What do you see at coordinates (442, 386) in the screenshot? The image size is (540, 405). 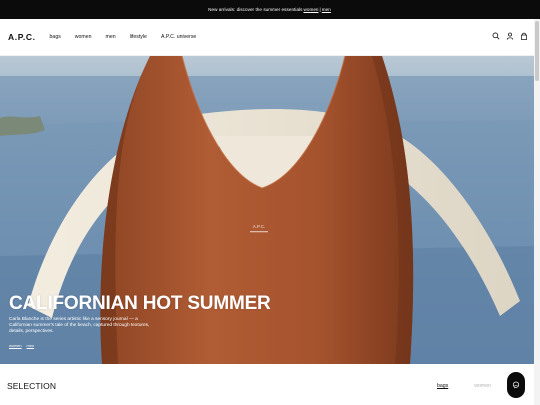 I see `tab-bags: bags` at bounding box center [442, 386].